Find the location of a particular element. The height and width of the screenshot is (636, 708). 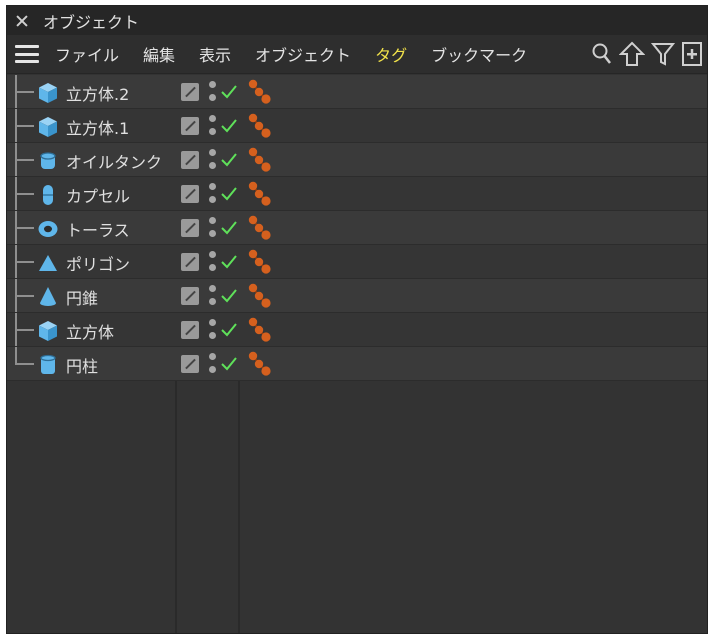

menu-item: 編集 is located at coordinates (159, 54).